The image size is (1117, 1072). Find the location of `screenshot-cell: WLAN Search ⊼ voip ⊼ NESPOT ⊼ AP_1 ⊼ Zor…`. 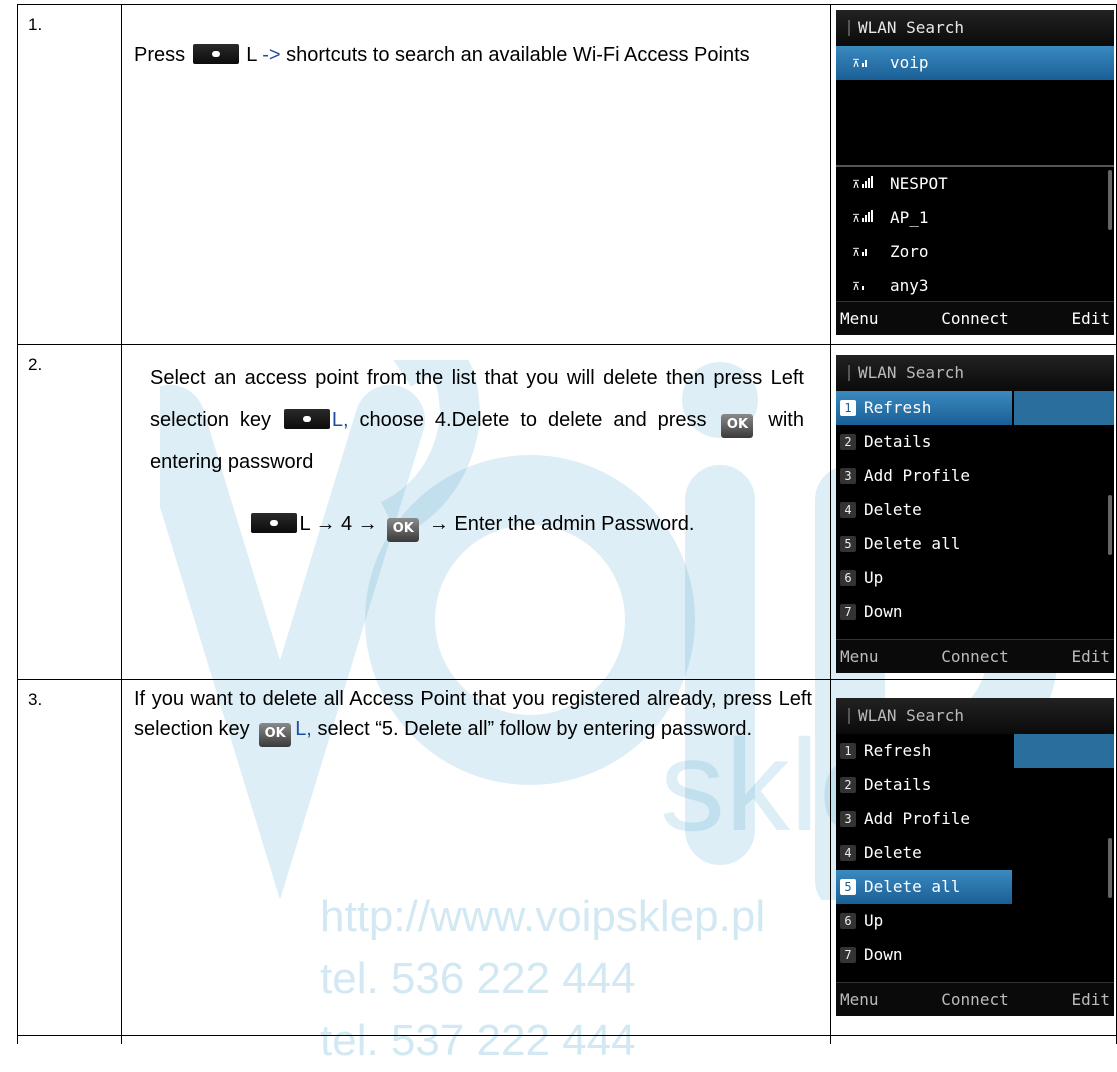

screenshot-cell: WLAN Search ⊼ voip ⊼ NESPOT ⊼ AP_1 ⊼ Zor… is located at coordinates (973, 174).